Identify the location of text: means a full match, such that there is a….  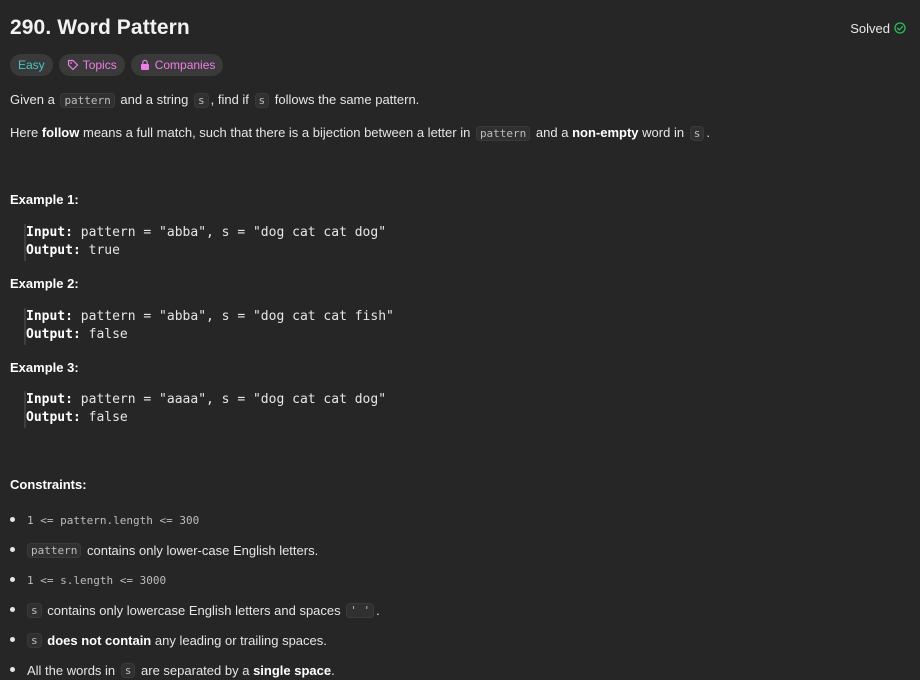
(276, 132).